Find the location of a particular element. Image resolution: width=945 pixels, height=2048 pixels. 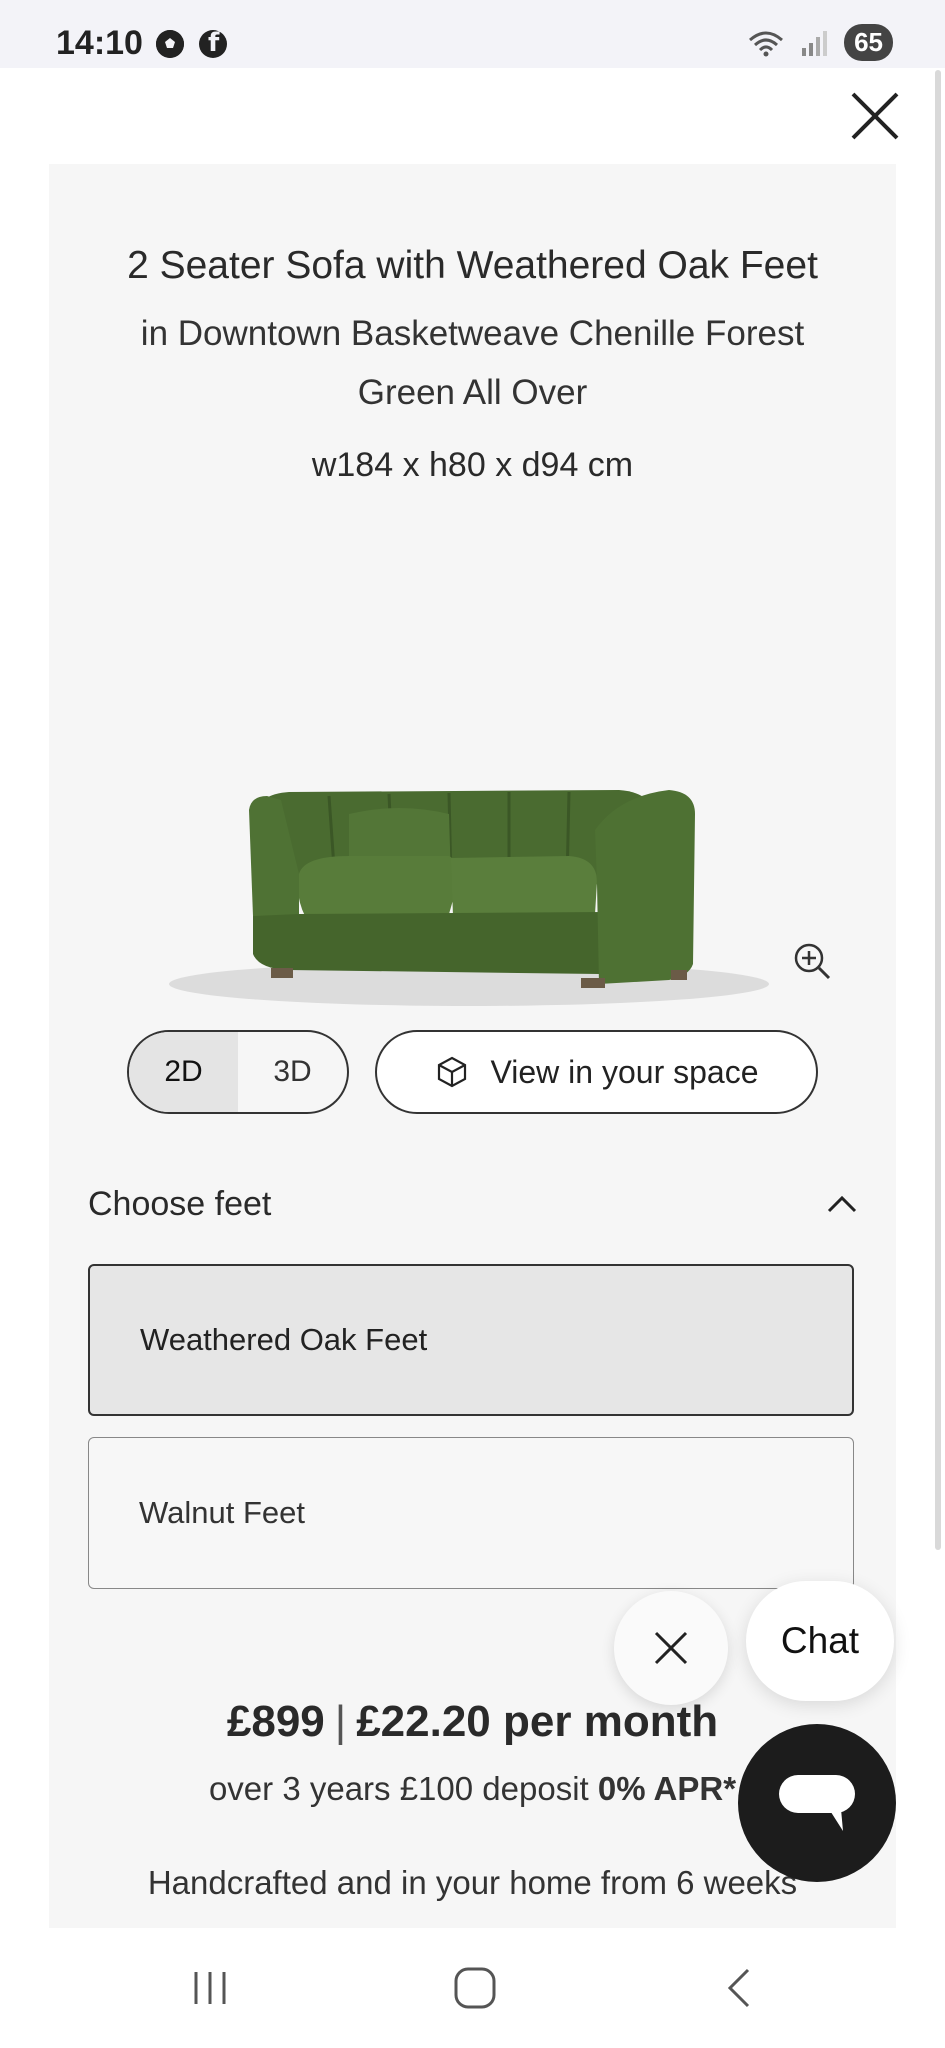

home-button is located at coordinates (475, 1988).